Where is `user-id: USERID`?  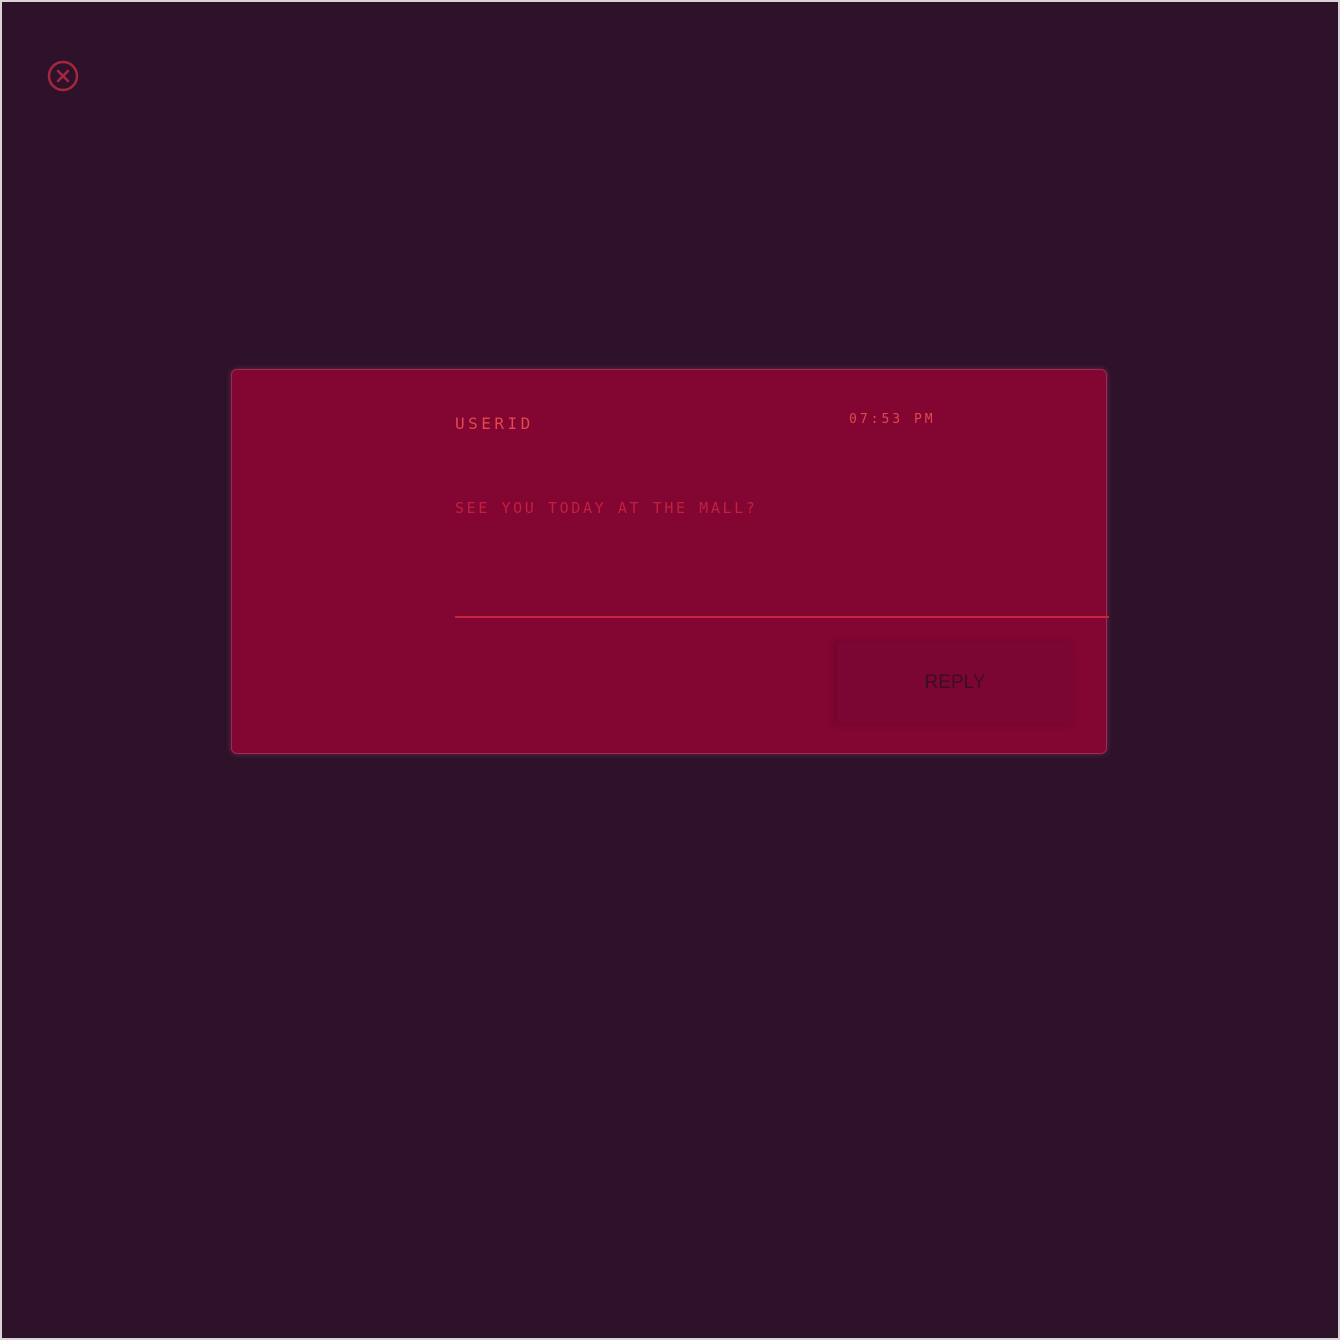
user-id: USERID is located at coordinates (494, 423).